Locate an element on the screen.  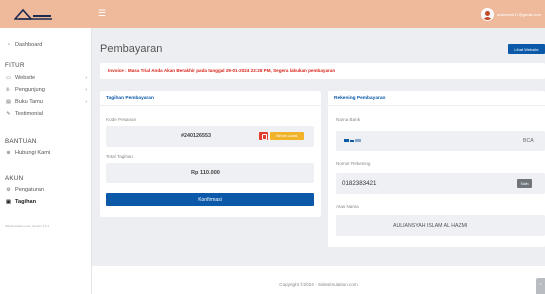
sidebar-item-label: Pengunjung is located at coordinates (30, 90).